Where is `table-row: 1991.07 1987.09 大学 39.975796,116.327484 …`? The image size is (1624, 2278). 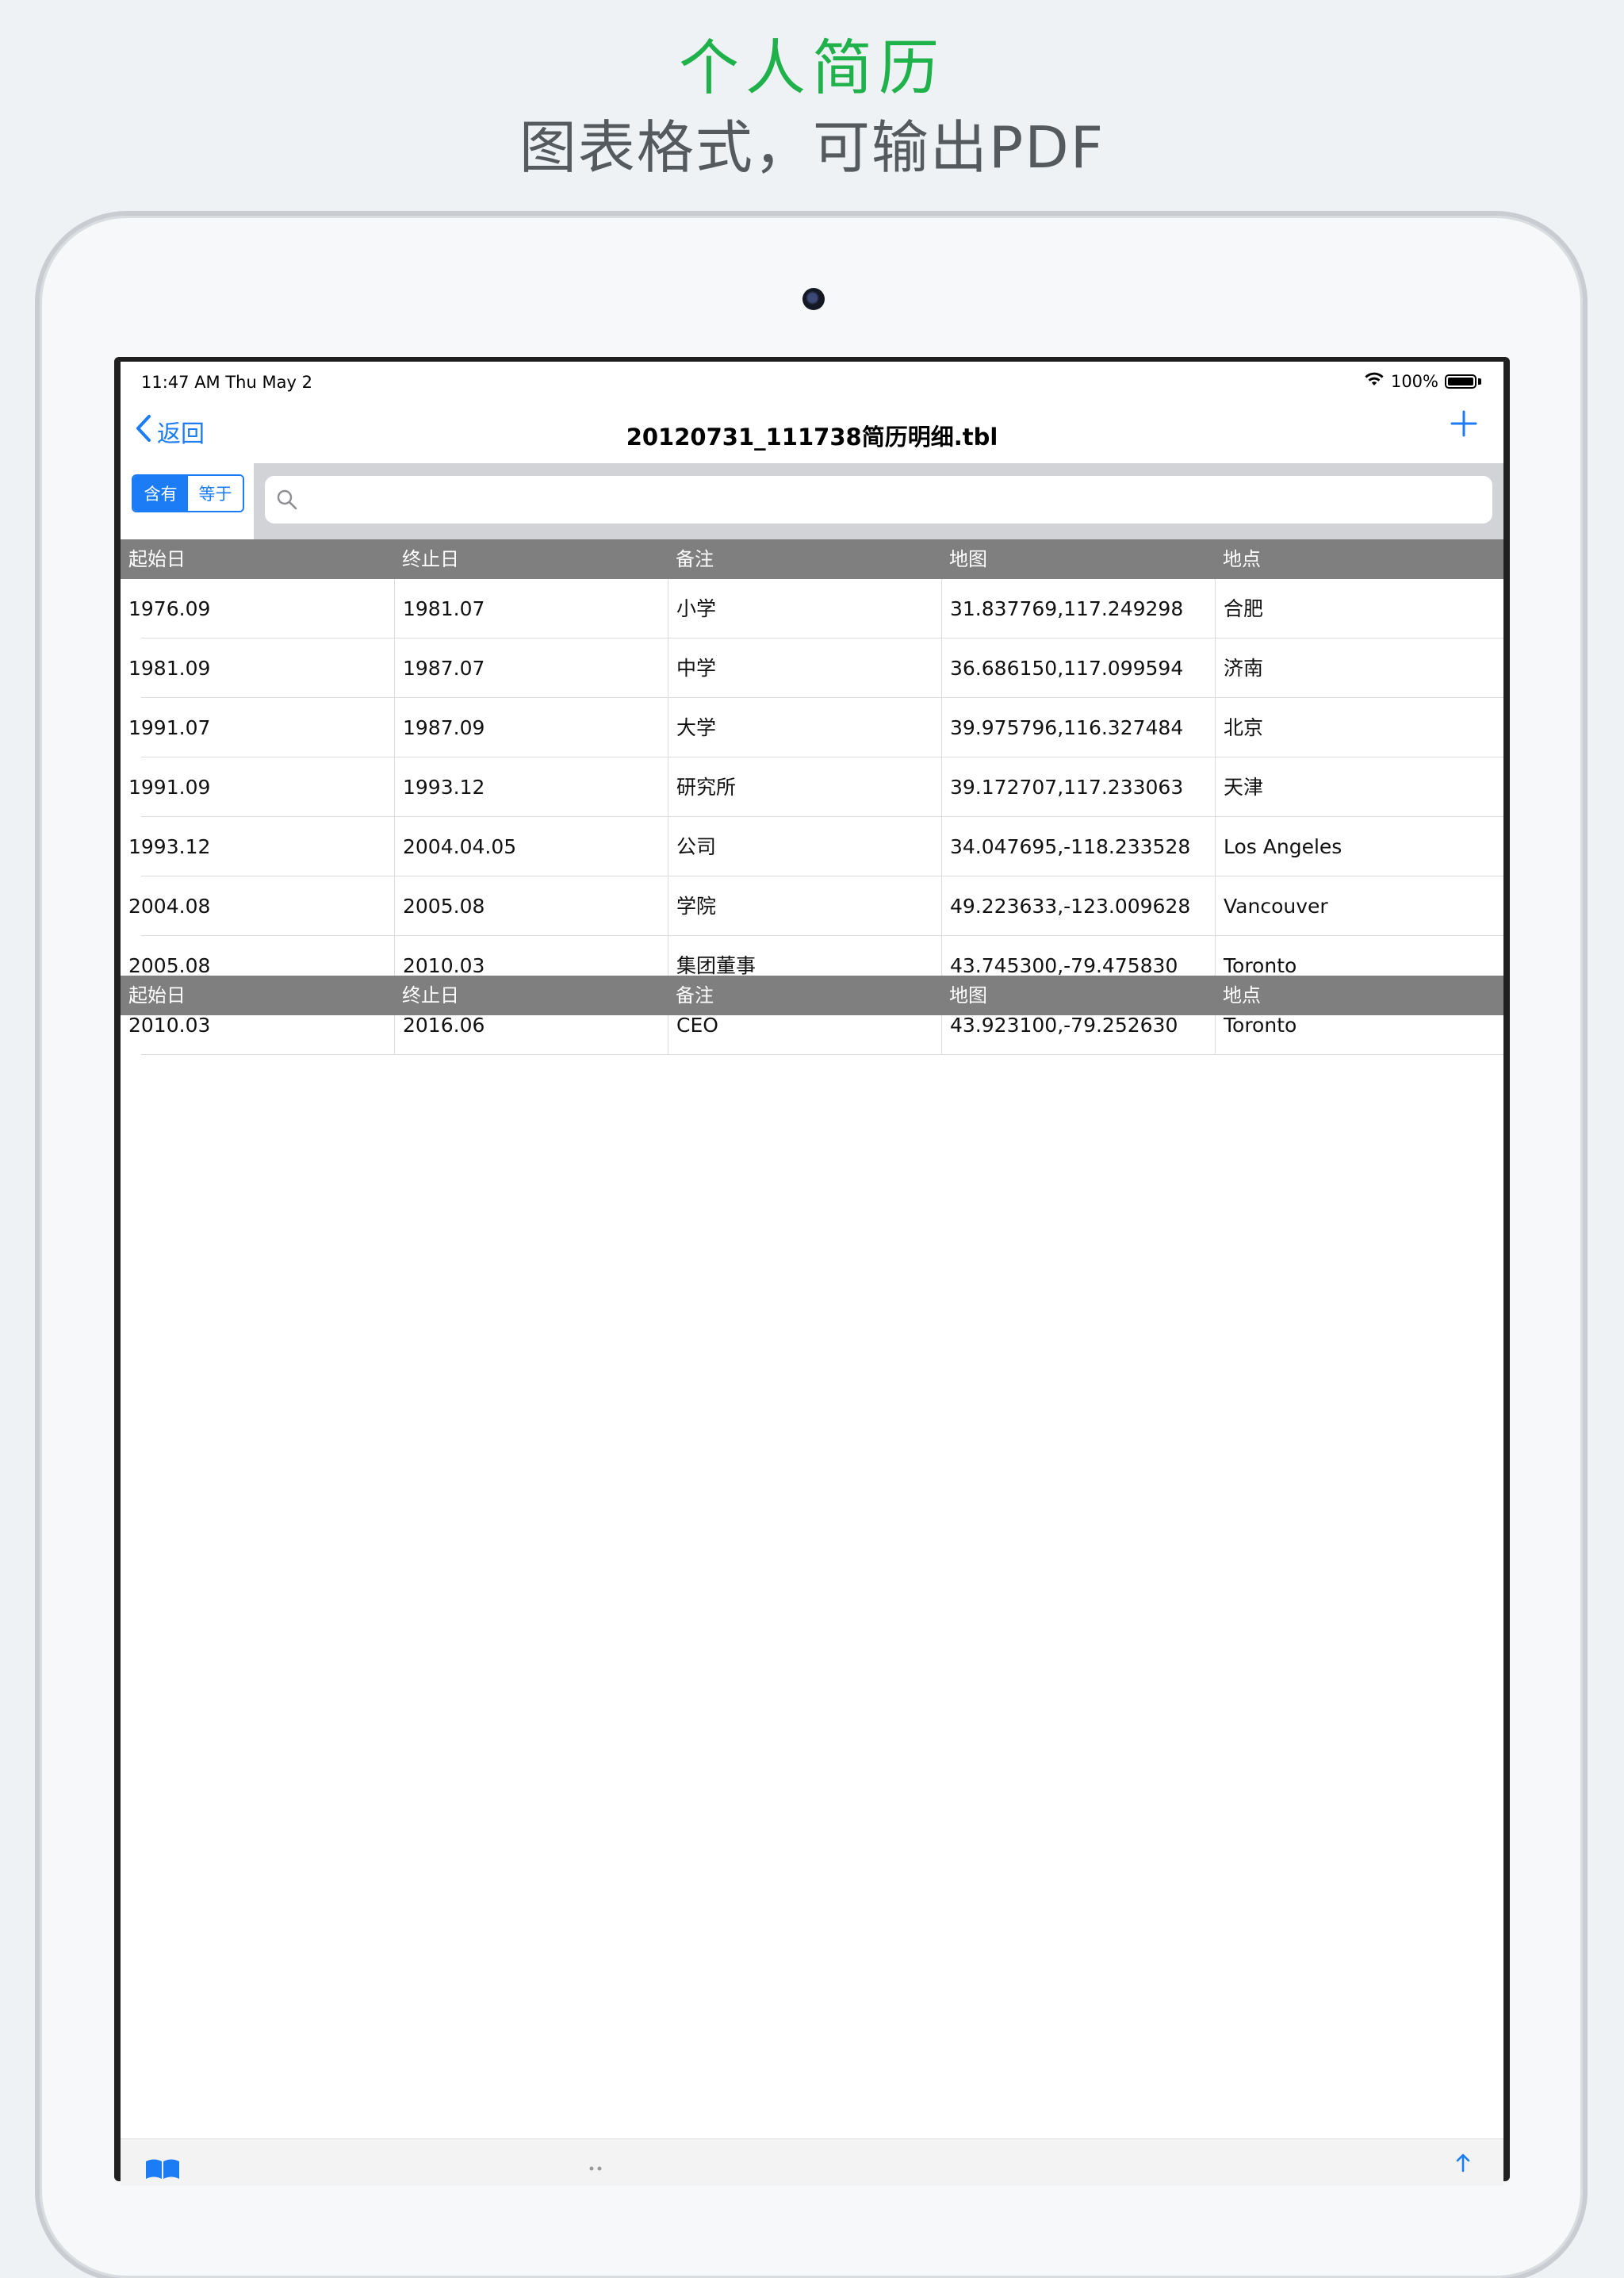
table-row: 1991.07 1987.09 大学 39.975796,116.327484 … is located at coordinates (812, 727).